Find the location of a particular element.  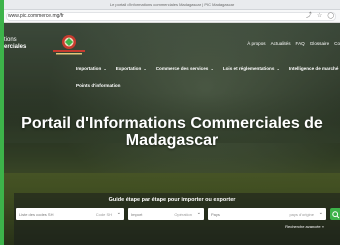

brand-line-1: tions is located at coordinates (10, 40).